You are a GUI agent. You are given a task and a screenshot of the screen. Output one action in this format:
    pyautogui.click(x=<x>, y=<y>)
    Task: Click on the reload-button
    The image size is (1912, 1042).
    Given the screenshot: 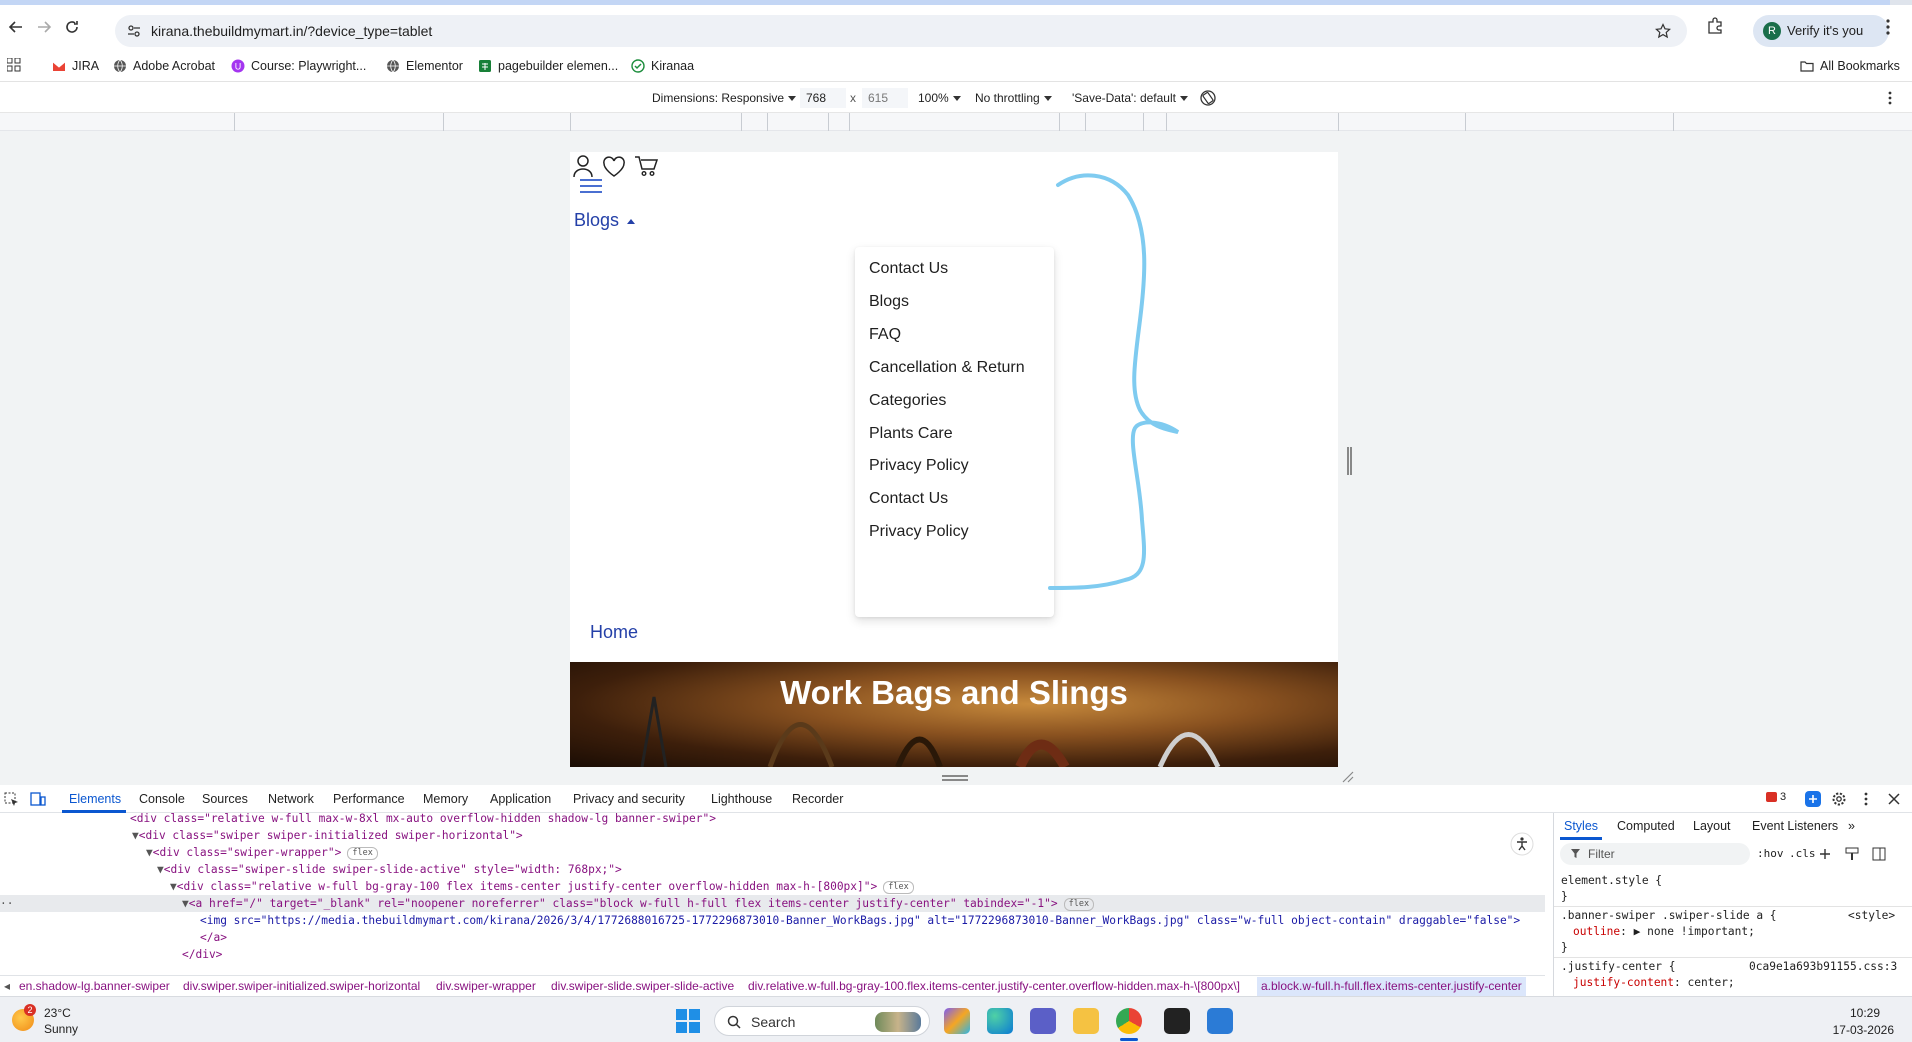 What is the action you would take?
    pyautogui.click(x=72, y=27)
    